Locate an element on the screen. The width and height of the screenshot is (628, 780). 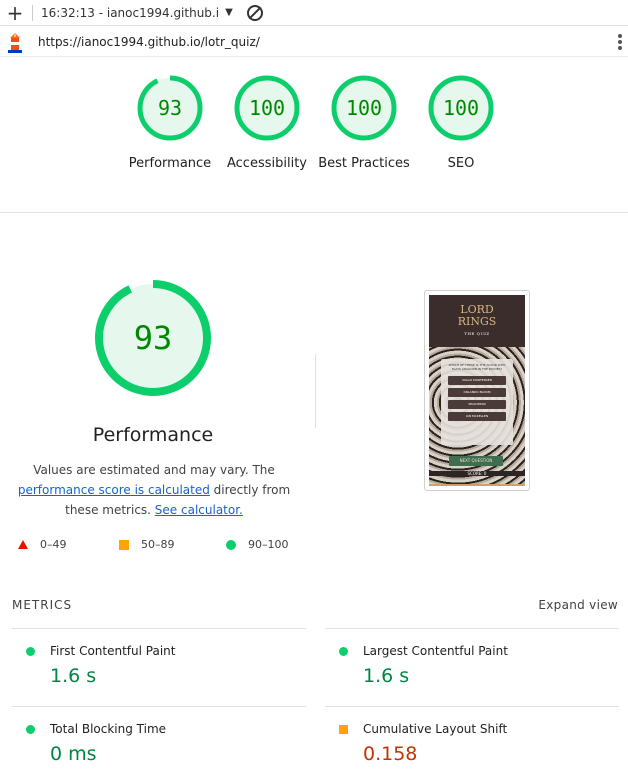
thumb-title-line1: LORD is located at coordinates (477, 309).